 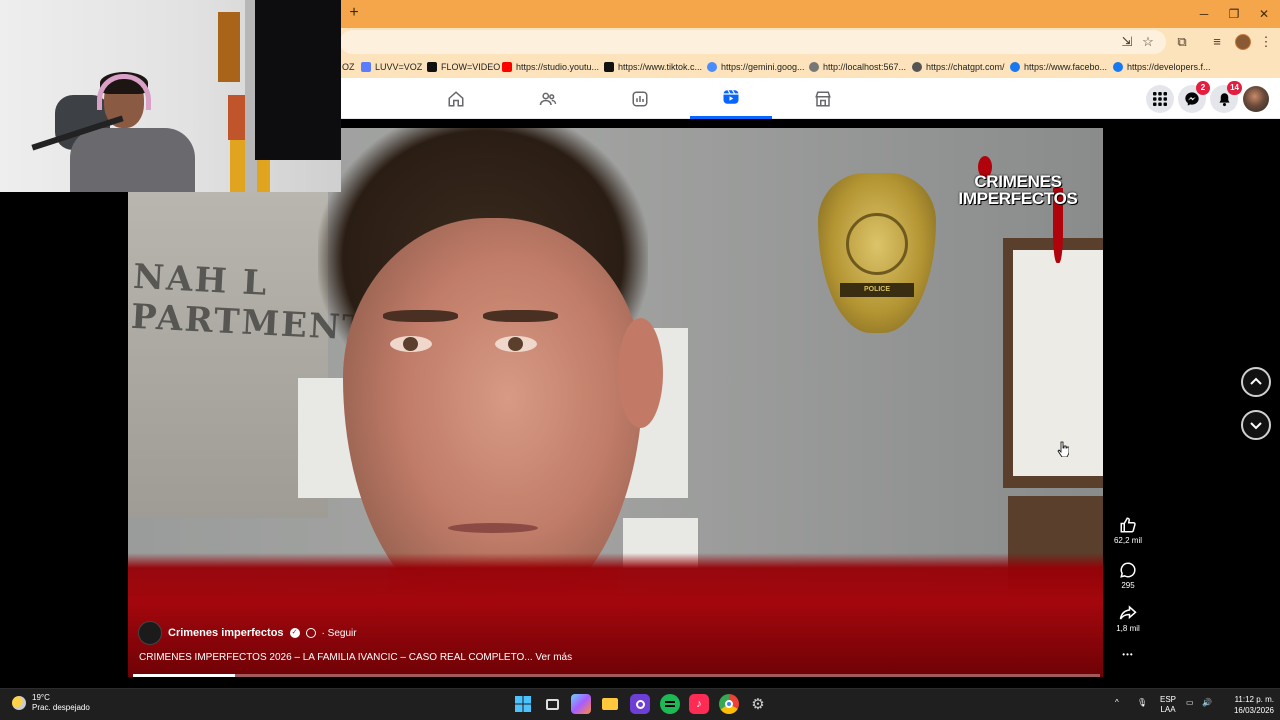 I want to click on share-count: 1,8 mil, so click(x=1128, y=628).